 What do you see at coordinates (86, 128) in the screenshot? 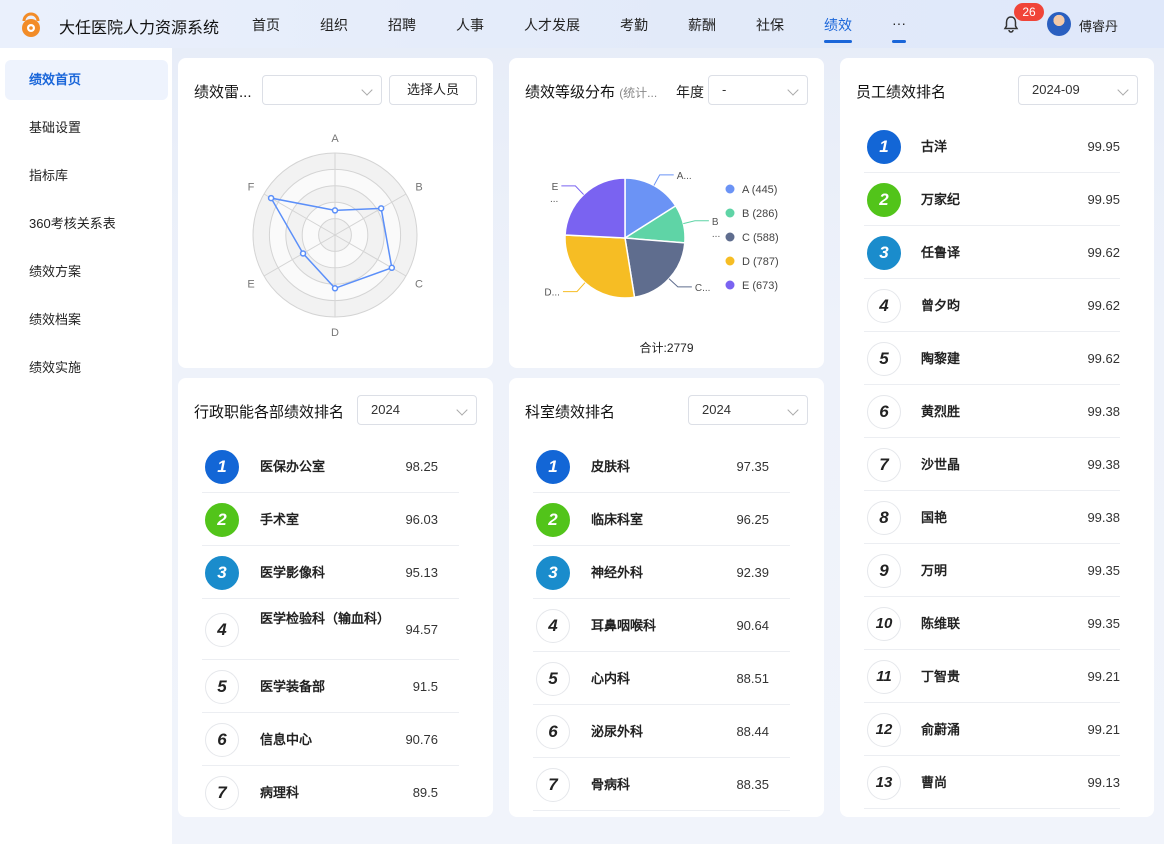
I see `sidebar-item-1: 基础设置` at bounding box center [86, 128].